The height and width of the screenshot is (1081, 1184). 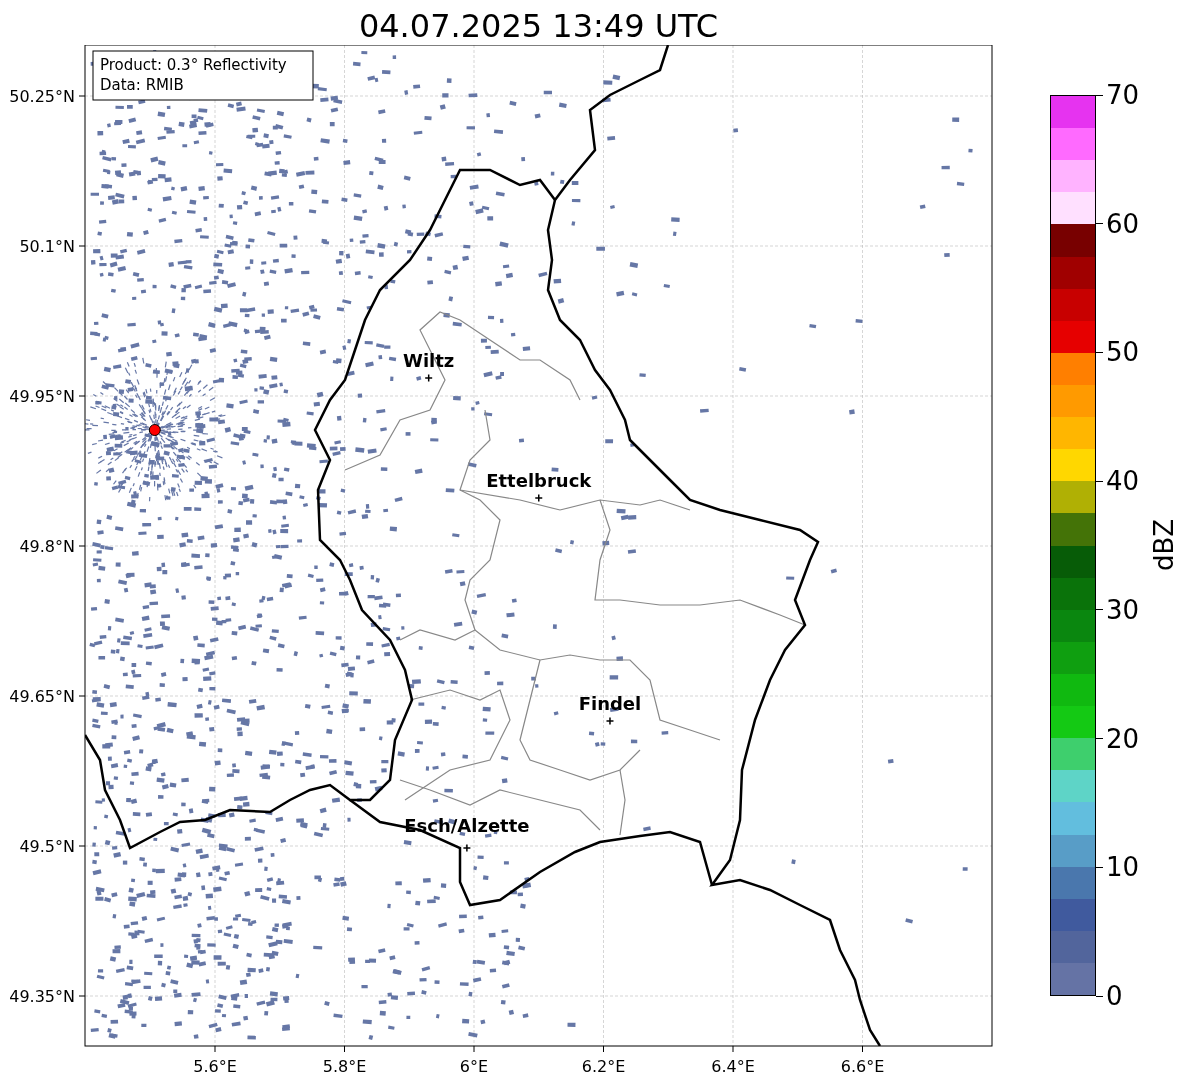 What do you see at coordinates (42, 396) in the screenshot?
I see `axis-tick-label: 49.95°N` at bounding box center [42, 396].